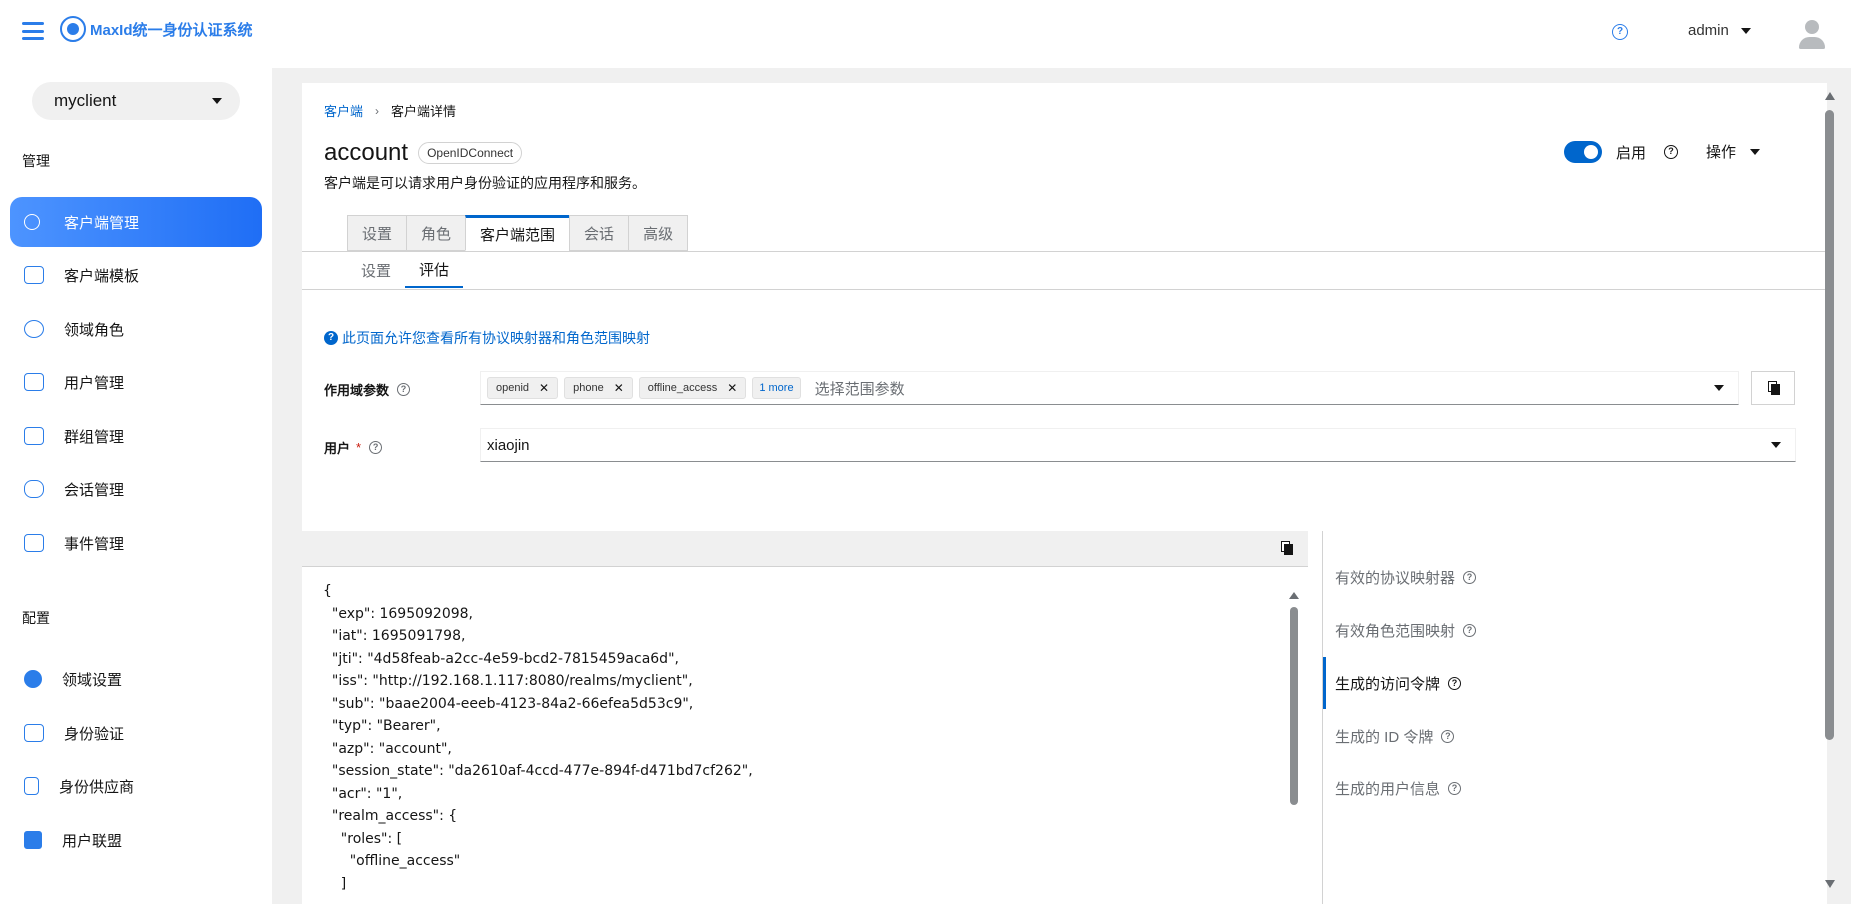 The image size is (1851, 904). Describe the element at coordinates (1388, 684) in the screenshot. I see `side-tab-label: 生成的访问令牌` at that location.